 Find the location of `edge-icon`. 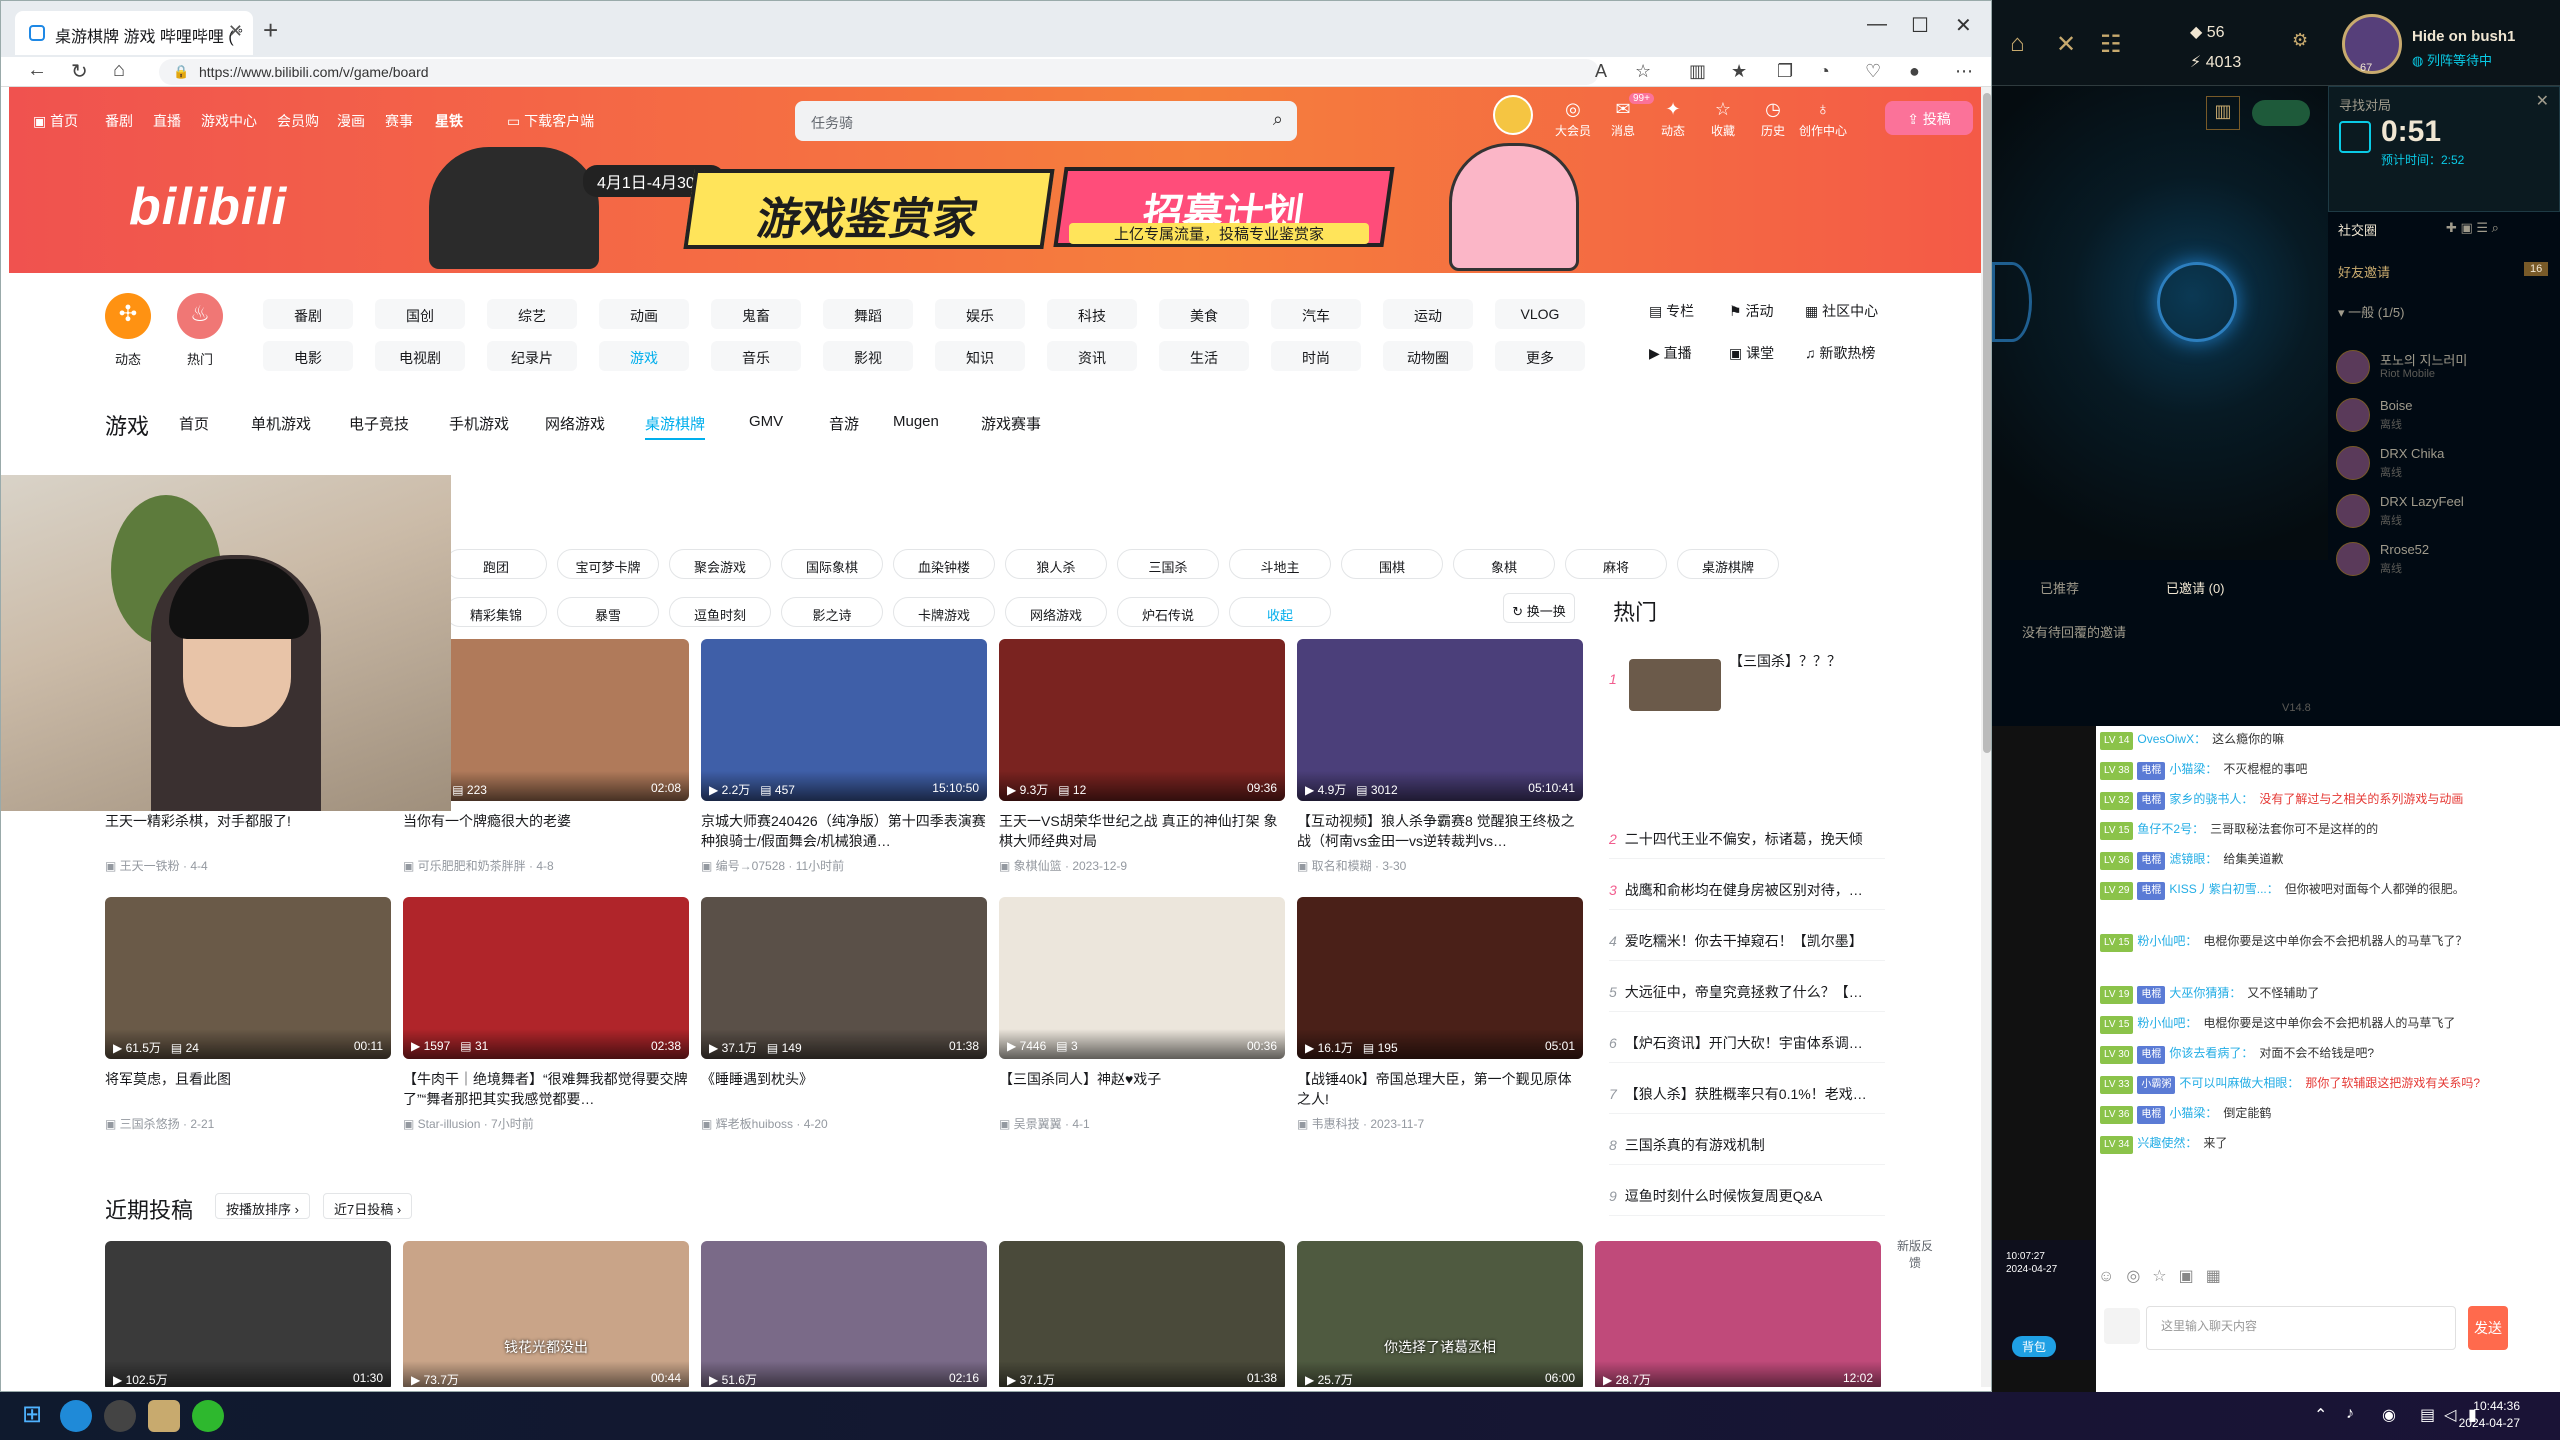

edge-icon is located at coordinates (76, 1416).